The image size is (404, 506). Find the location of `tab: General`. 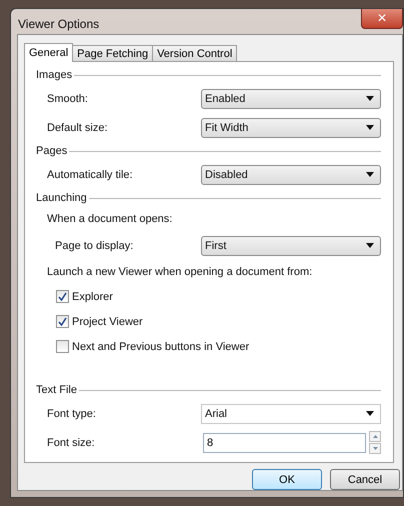

tab: General is located at coordinates (49, 52).